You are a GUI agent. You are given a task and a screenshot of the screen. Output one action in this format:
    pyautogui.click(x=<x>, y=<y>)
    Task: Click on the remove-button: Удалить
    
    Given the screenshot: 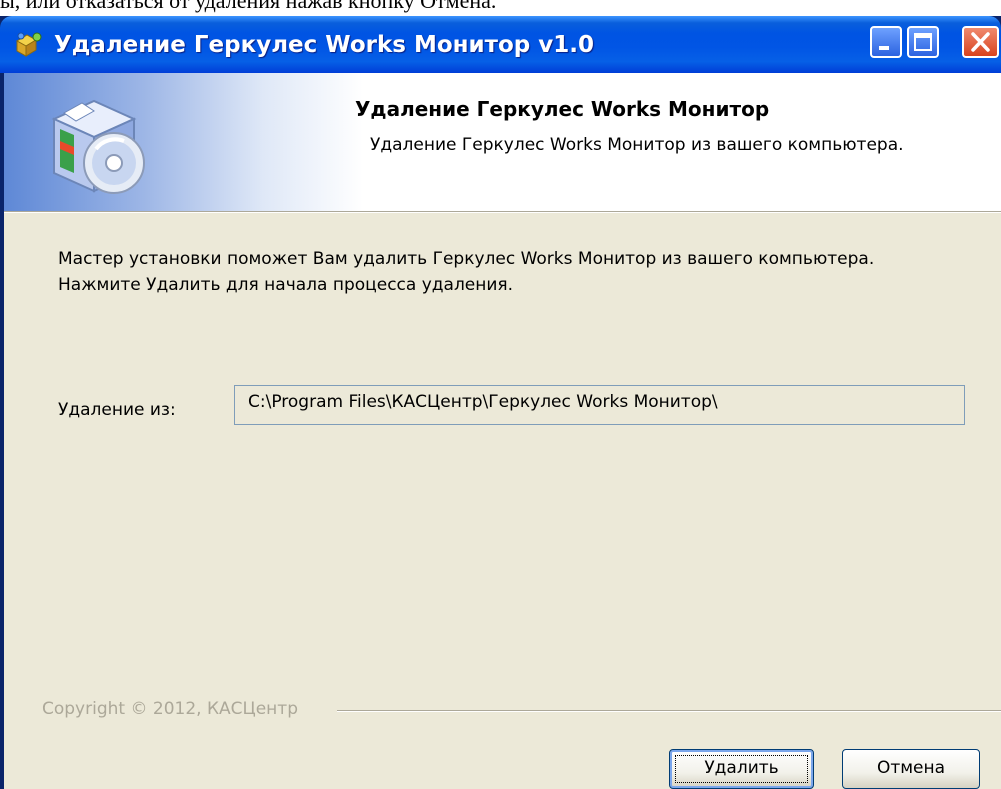 What is the action you would take?
    pyautogui.click(x=741, y=769)
    